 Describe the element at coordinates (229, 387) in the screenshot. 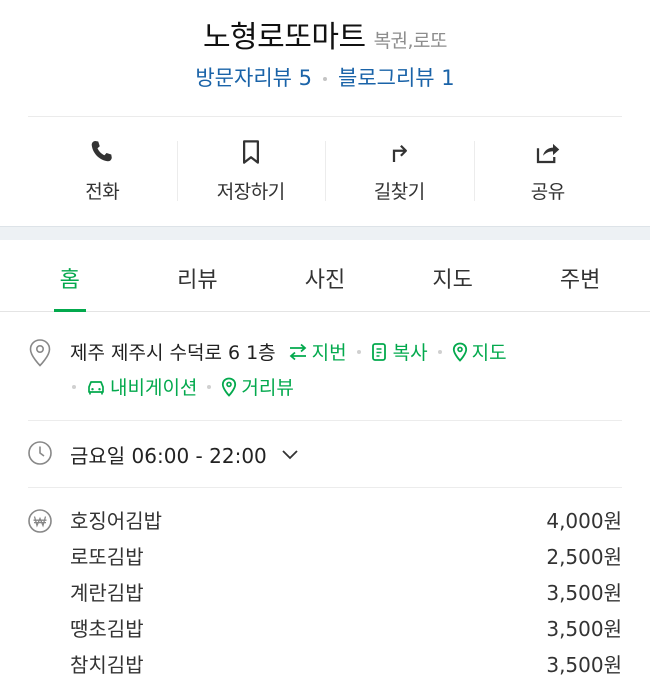

I see `street-view-pin-icon` at that location.